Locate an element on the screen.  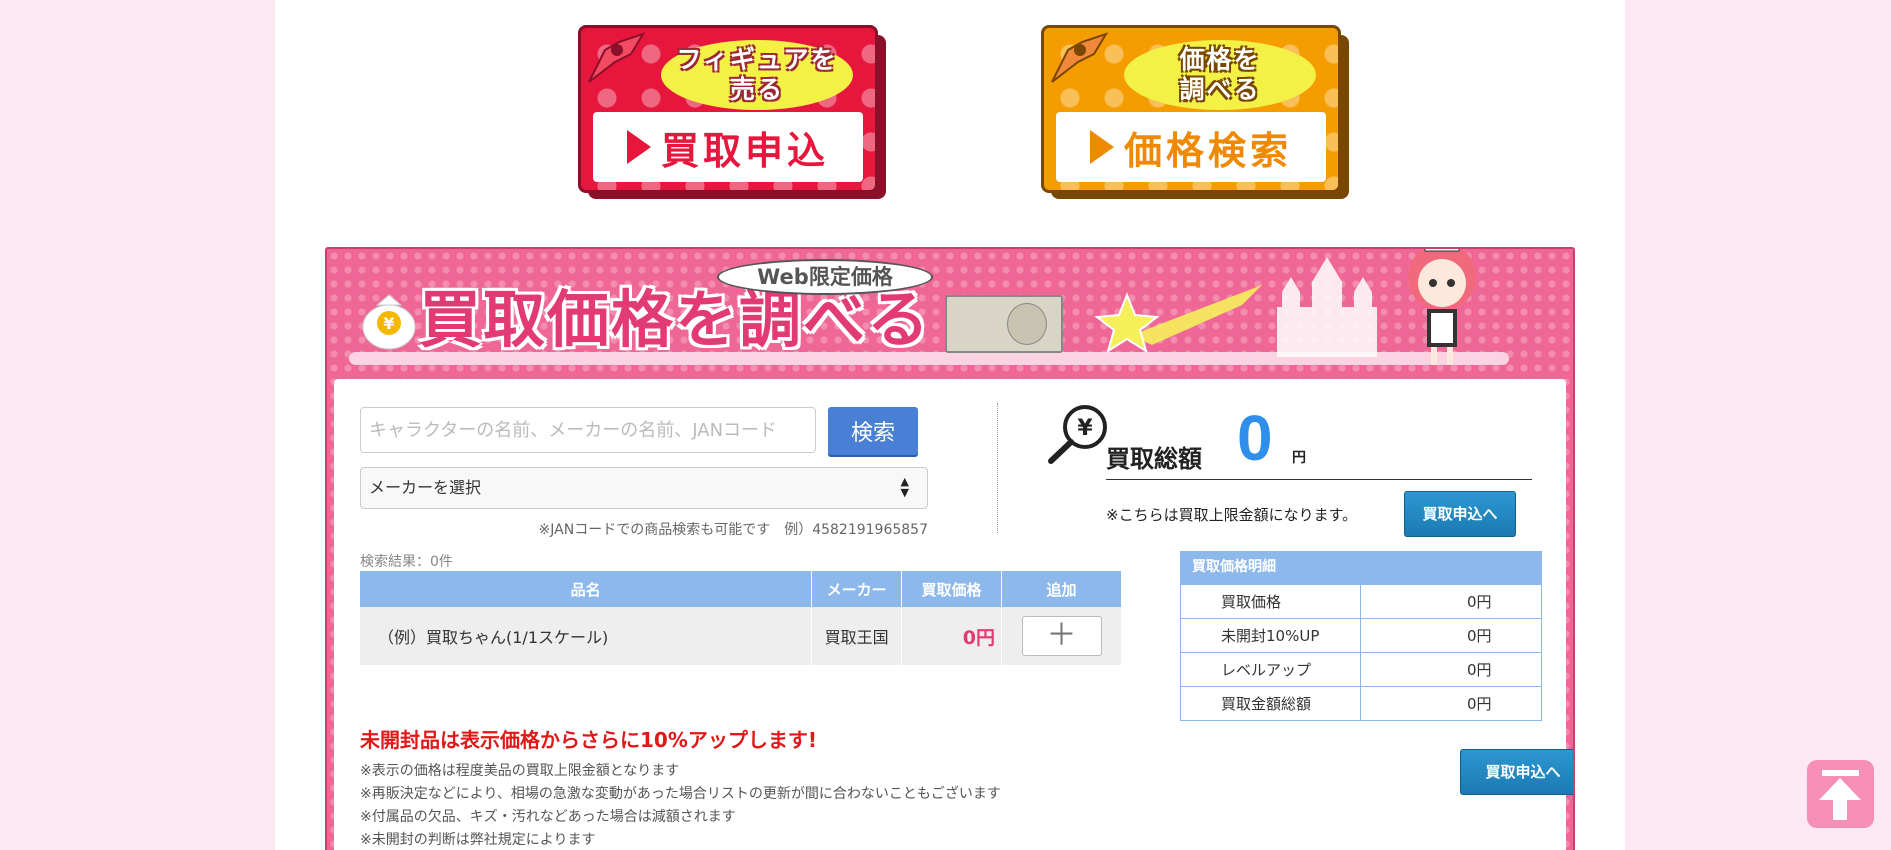
price-button-label: 価格検索 is located at coordinates (1207, 150).